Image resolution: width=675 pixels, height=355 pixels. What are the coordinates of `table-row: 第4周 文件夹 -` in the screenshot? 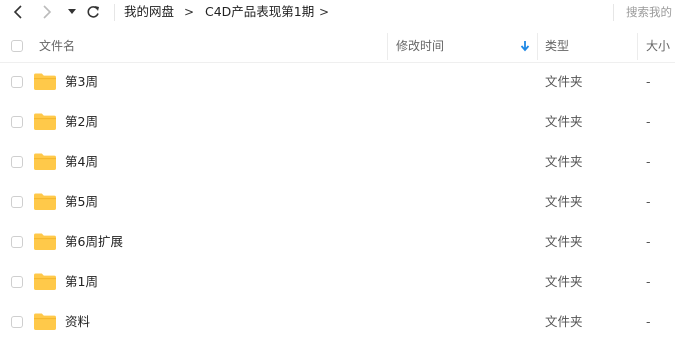 It's located at (337, 162).